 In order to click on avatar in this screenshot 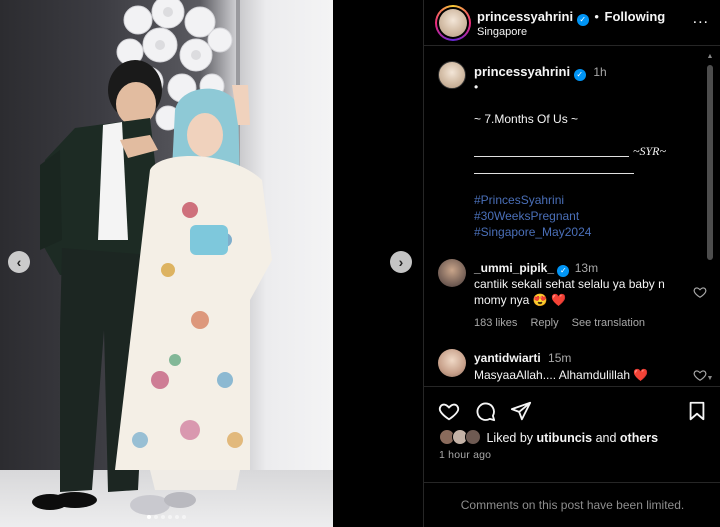, I will do `click(453, 23)`.